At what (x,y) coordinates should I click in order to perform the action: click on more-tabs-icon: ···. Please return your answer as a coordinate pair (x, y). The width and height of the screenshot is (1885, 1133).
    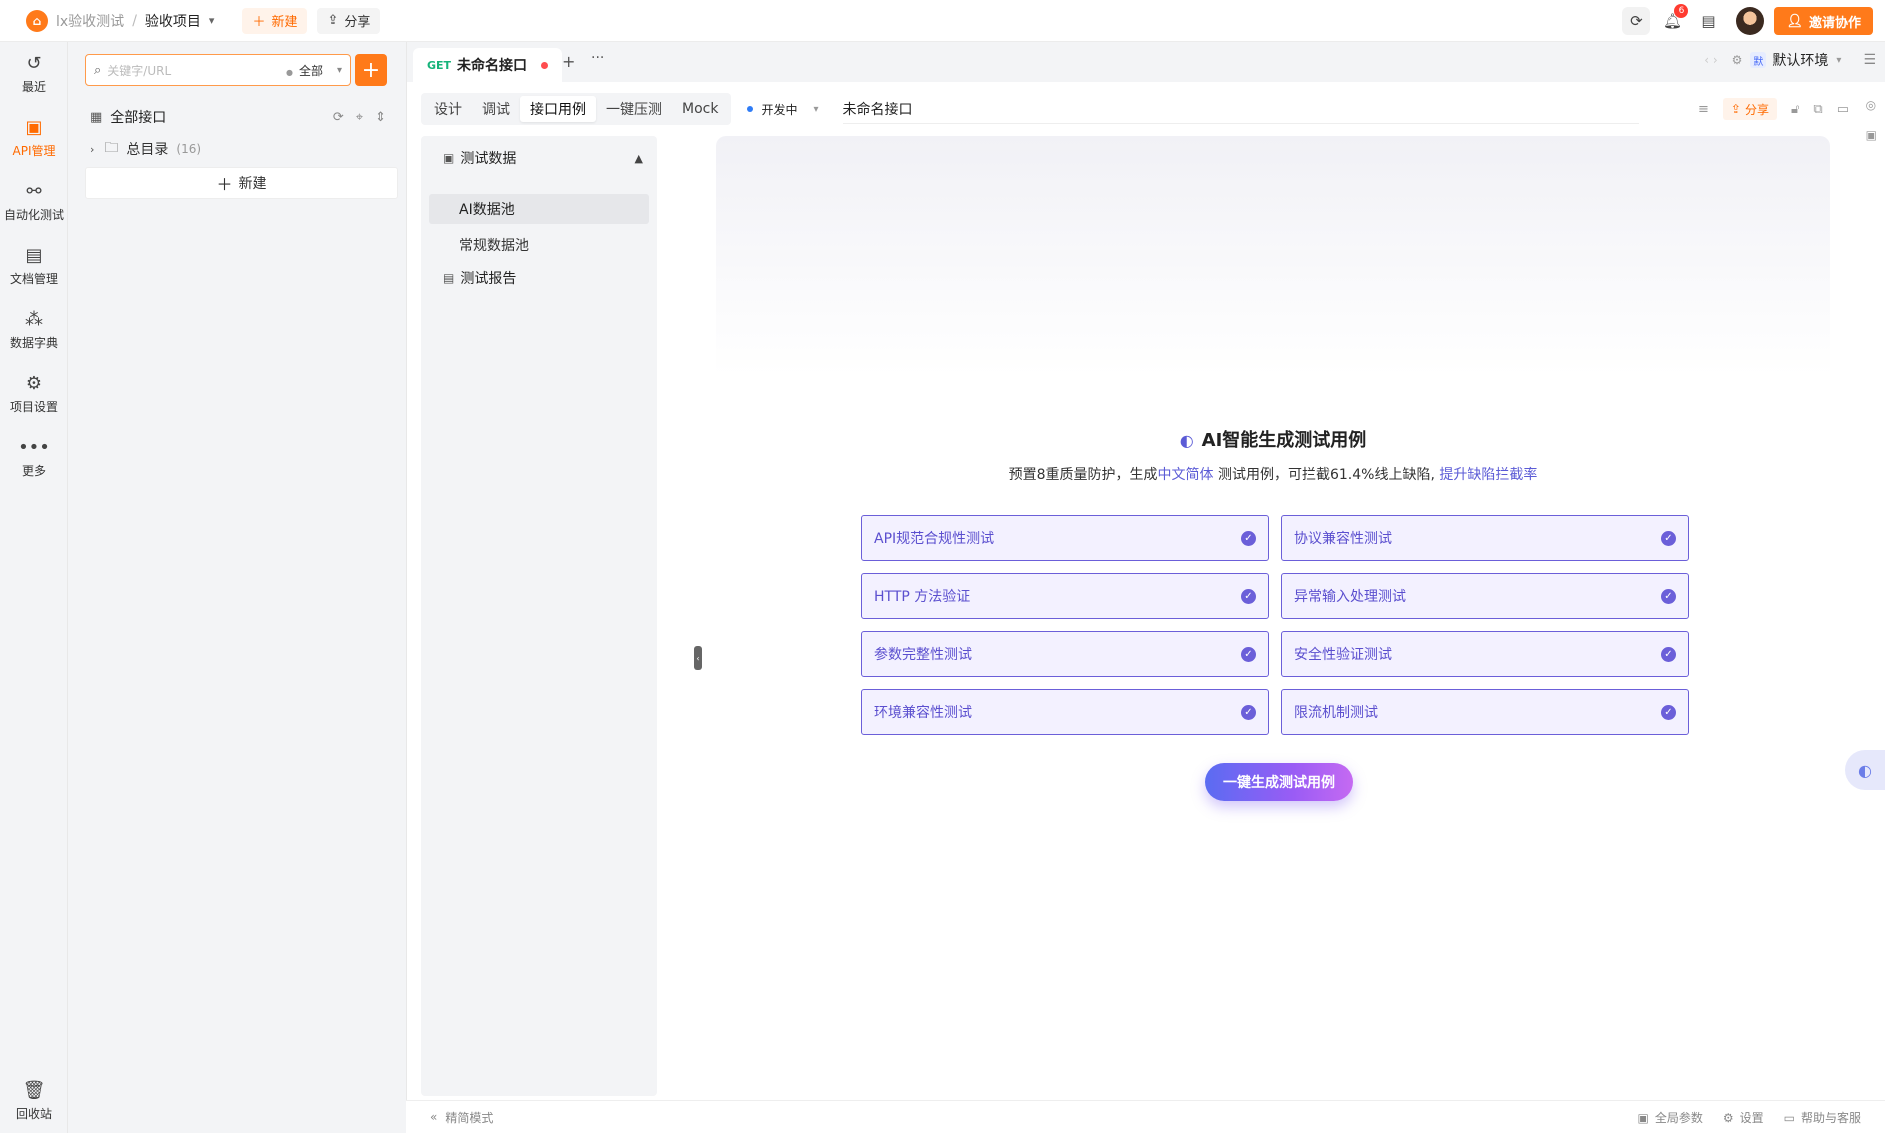
    Looking at the image, I should click on (597, 58).